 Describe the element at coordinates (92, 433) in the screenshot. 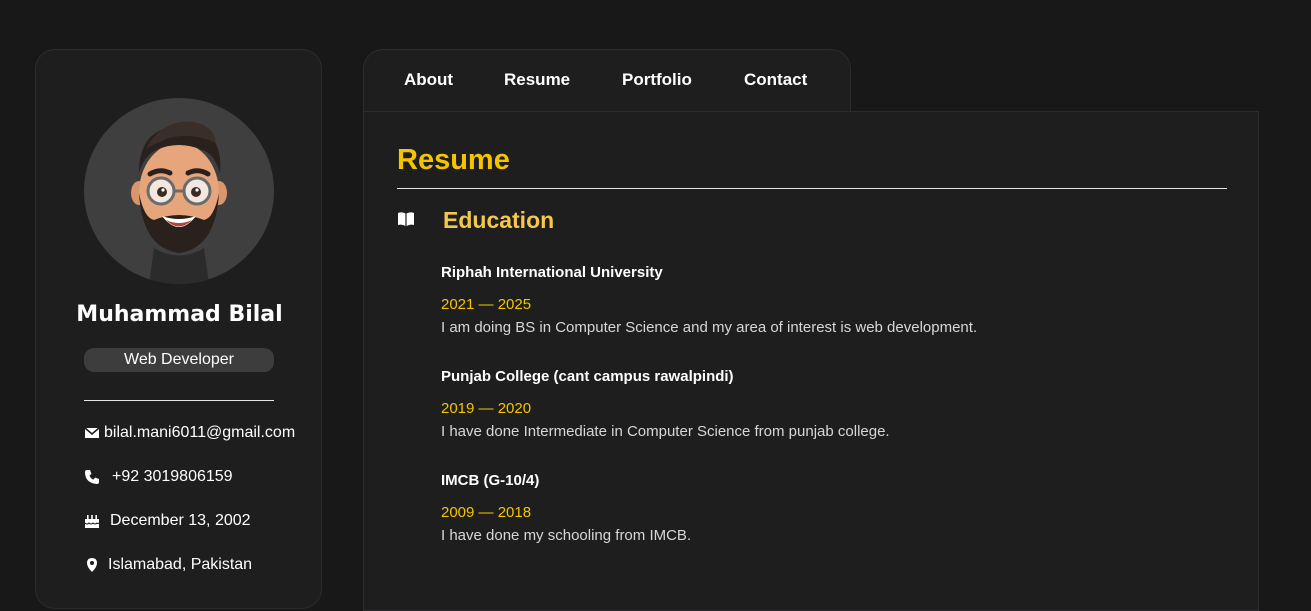

I see `envelope-icon` at that location.